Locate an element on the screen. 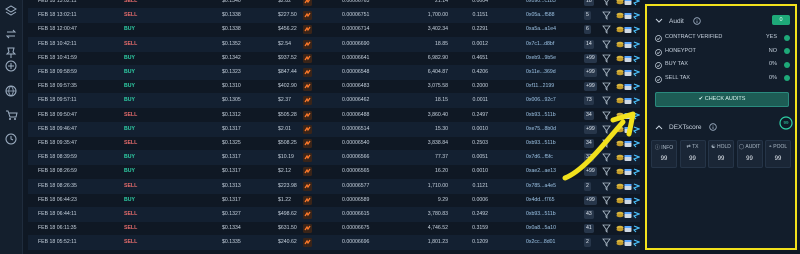  score-card-tx: ⇄ TX 99 is located at coordinates (692, 154).